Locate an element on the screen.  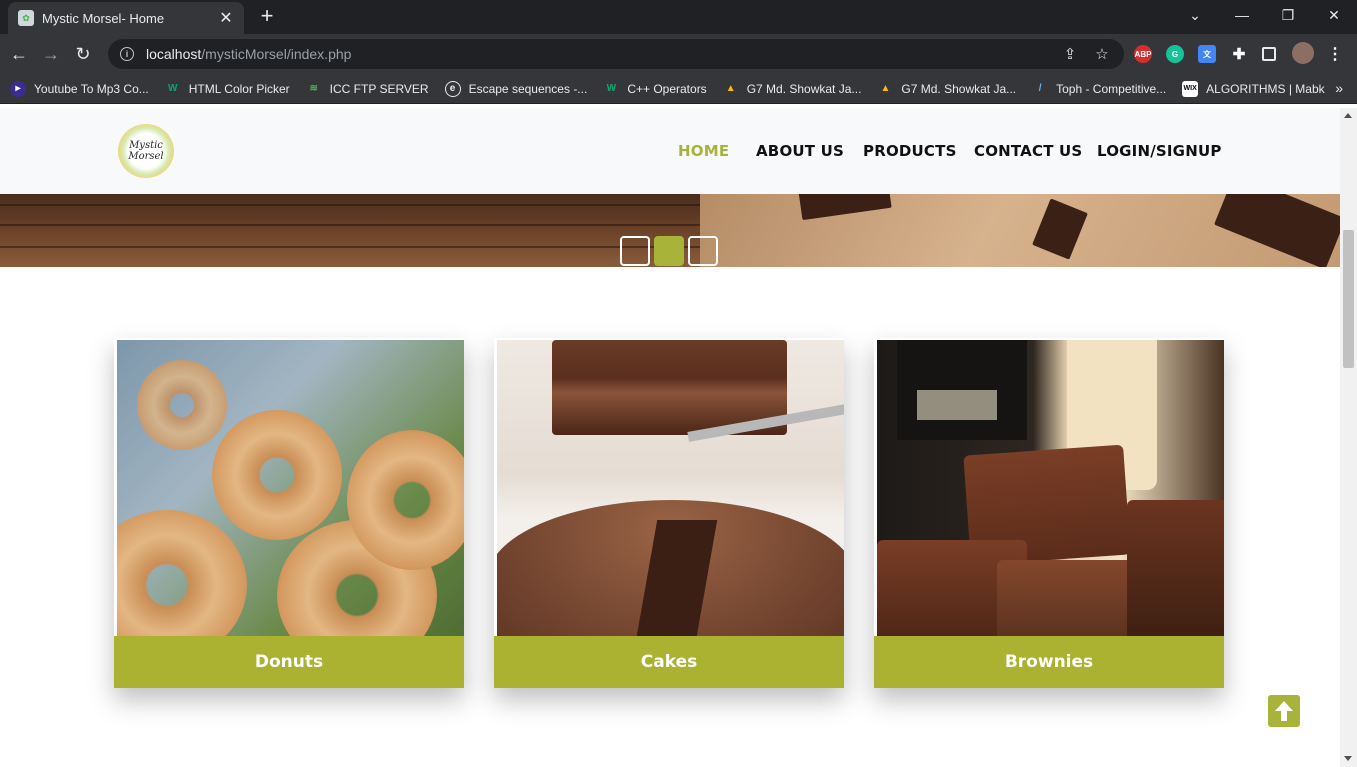
nav-home: HOME is located at coordinates (703, 151).